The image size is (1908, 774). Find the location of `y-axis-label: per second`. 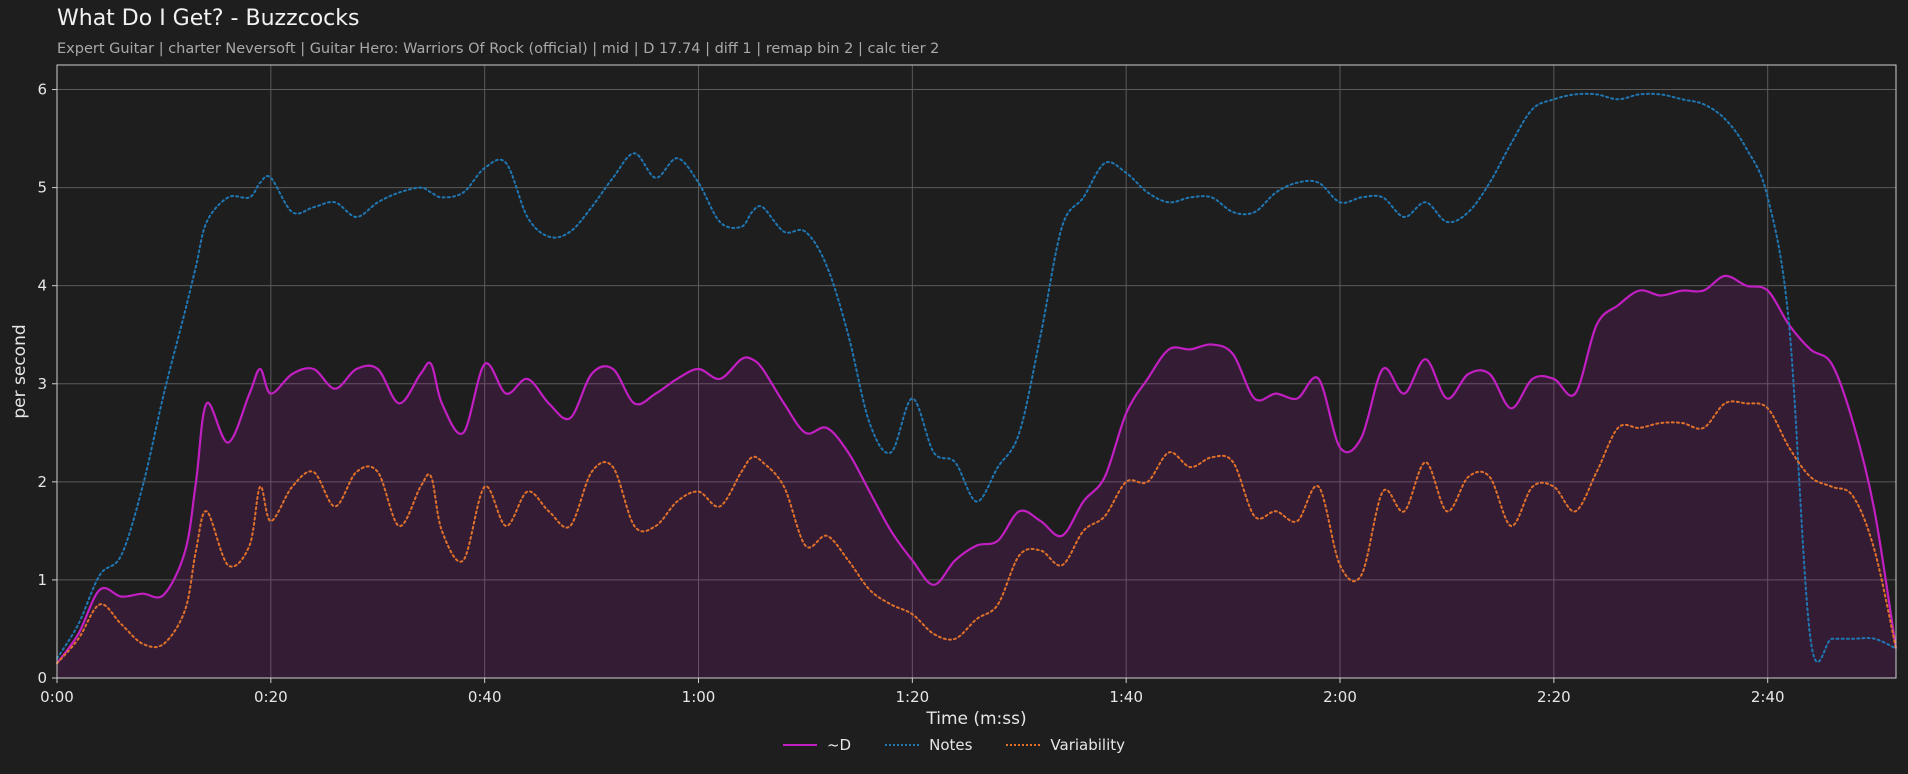

y-axis-label: per second is located at coordinates (20, 371).